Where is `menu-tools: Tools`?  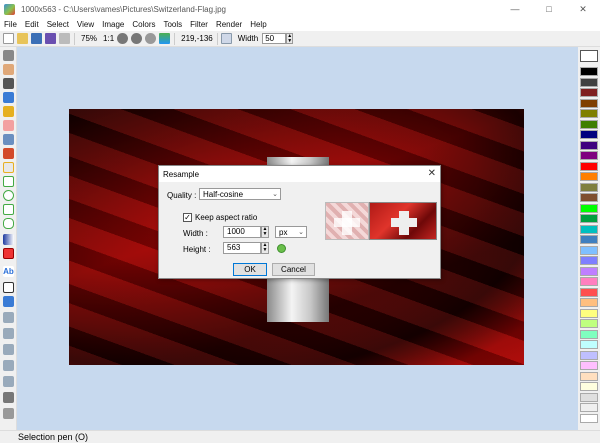 menu-tools: Tools is located at coordinates (172, 24).